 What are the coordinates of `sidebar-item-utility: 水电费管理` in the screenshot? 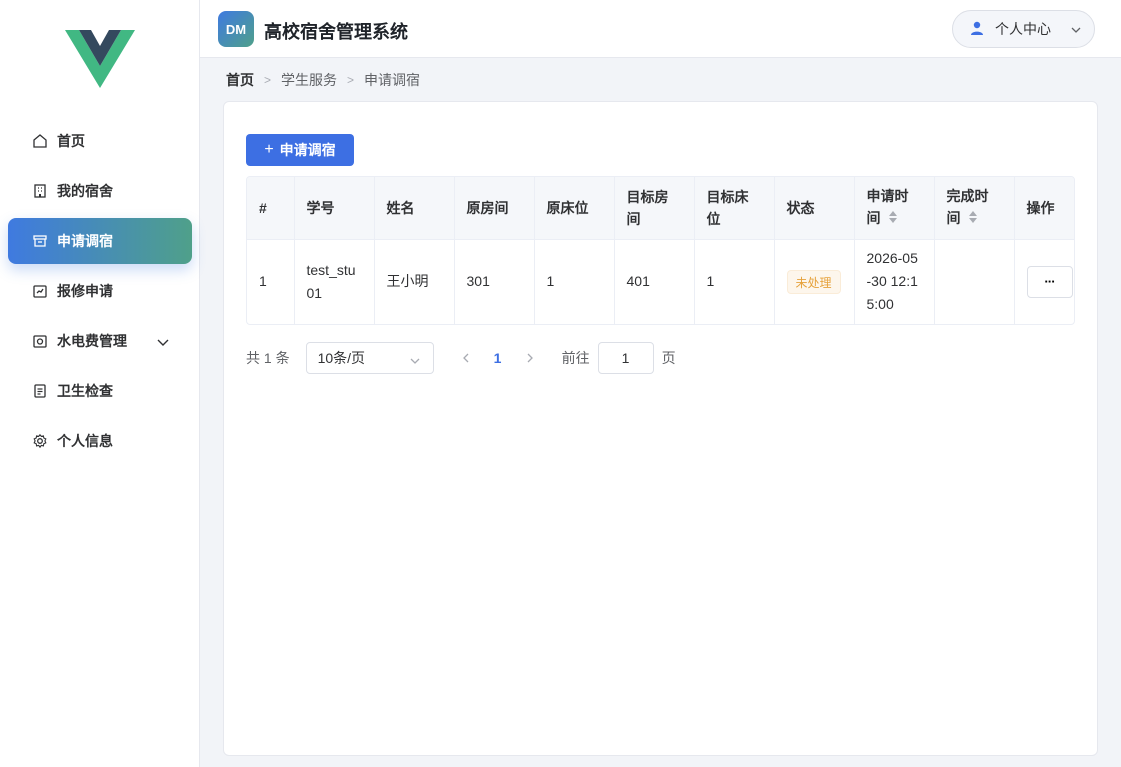 It's located at (100, 341).